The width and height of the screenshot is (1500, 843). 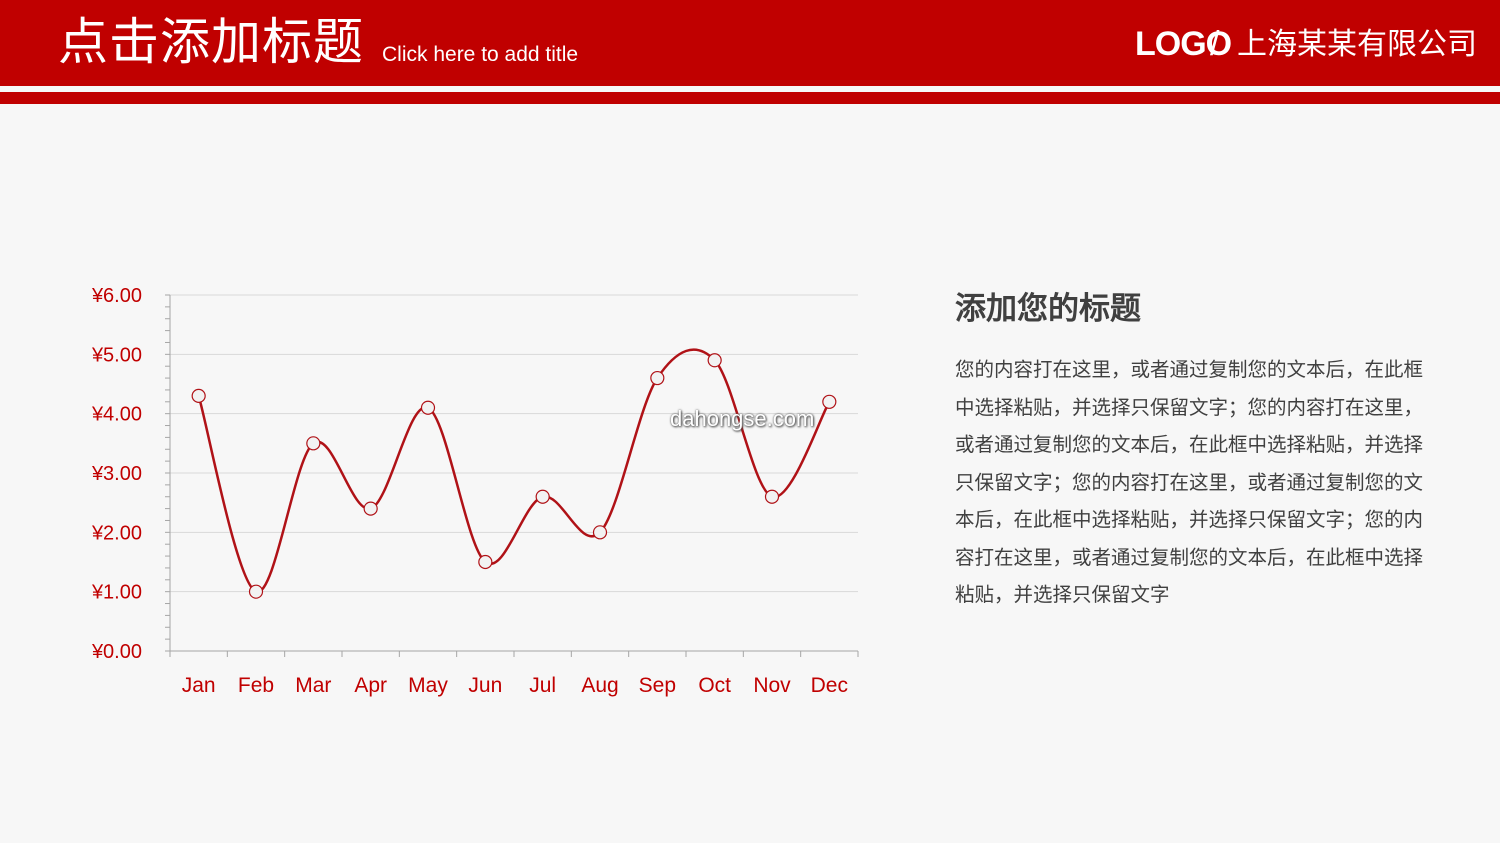 I want to click on series-line, so click(x=514, y=470).